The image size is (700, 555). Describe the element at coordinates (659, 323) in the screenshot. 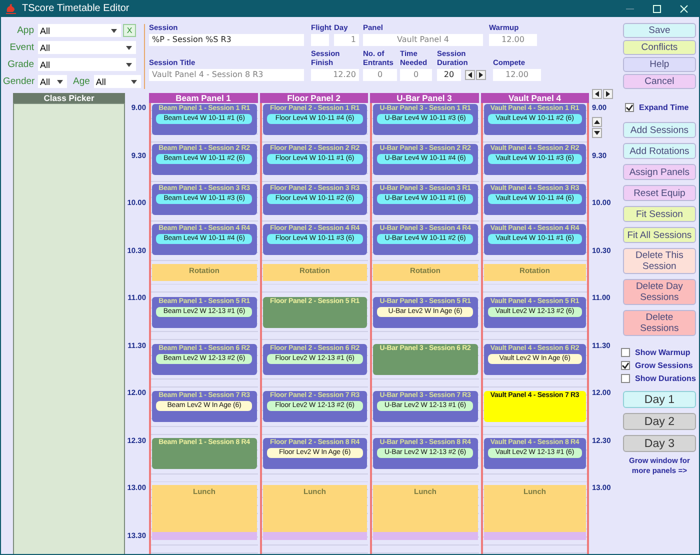

I see `action-button: Delete Sessions` at that location.